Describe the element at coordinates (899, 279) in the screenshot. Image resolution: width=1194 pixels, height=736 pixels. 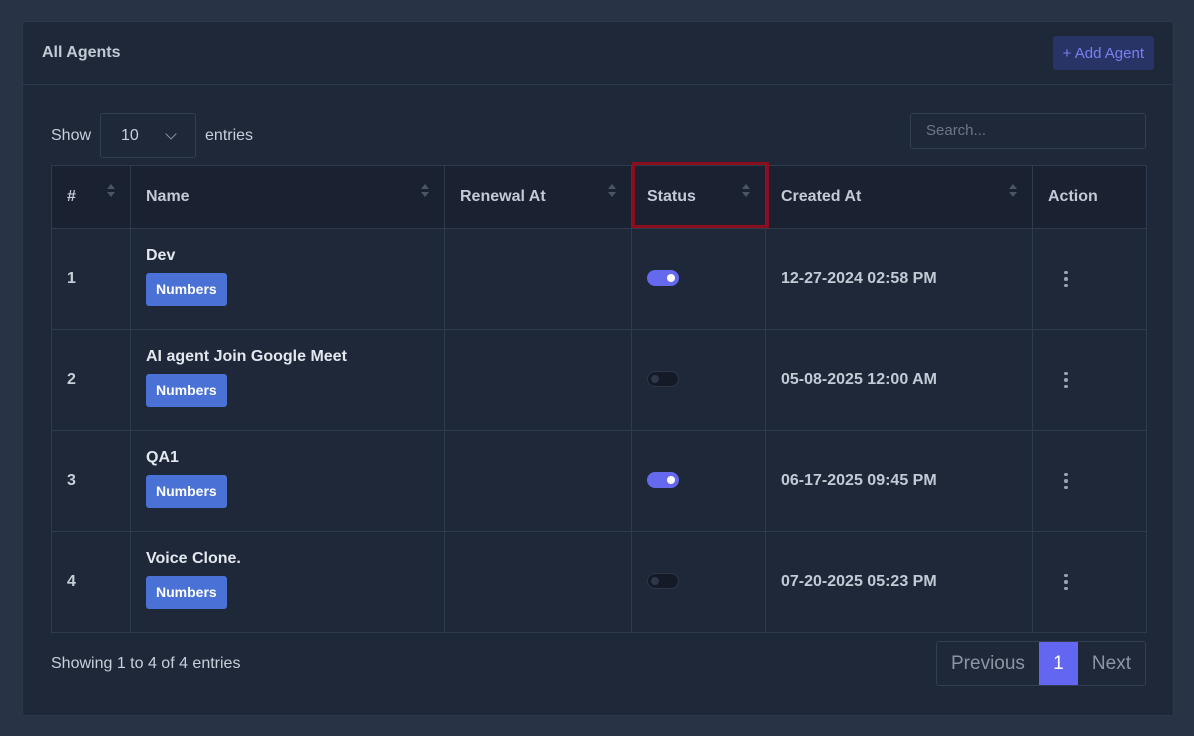
I see `created-at-cell: 12-27-2024 02:58 PM` at that location.